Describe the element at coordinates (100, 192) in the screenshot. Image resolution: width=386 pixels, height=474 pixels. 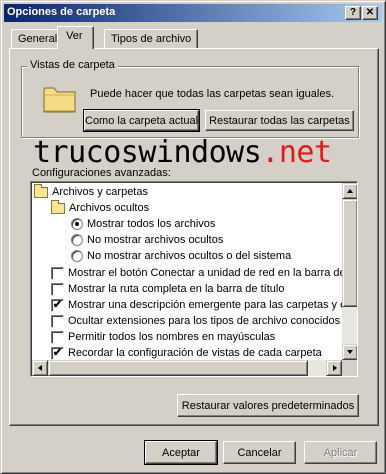
I see `tree-item-label: Archivos y carpetas` at that location.